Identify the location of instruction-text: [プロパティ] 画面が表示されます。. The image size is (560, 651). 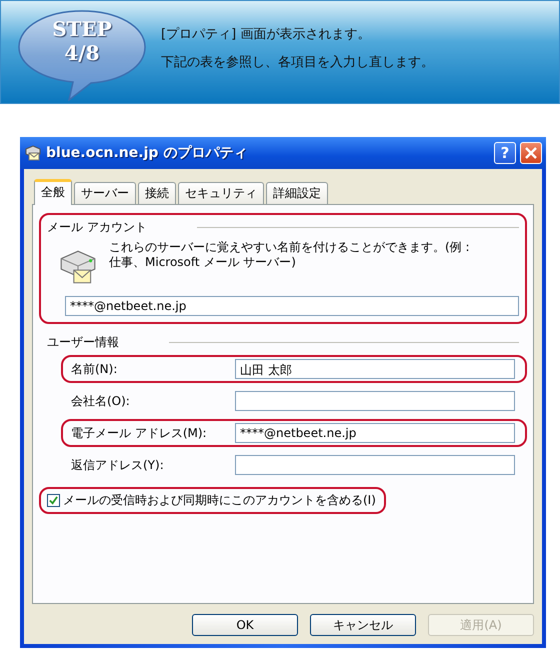
(266, 34).